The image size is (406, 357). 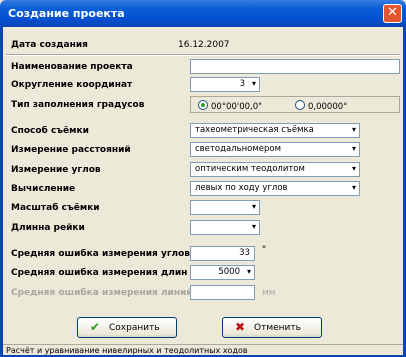 I want to click on survey-method-label: Способ съёмки, so click(x=50, y=131).